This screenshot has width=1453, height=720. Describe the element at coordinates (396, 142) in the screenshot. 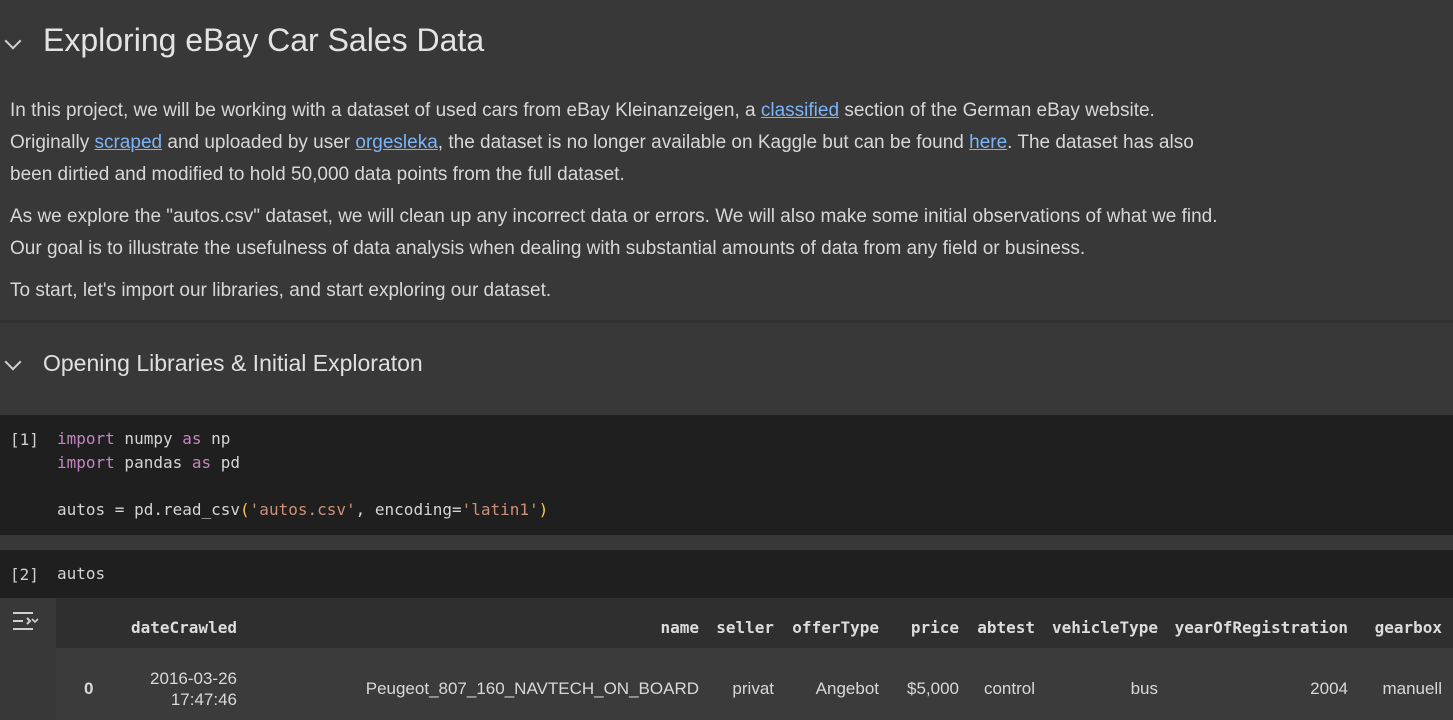

I see `link-orgesleka: orgesleka` at that location.